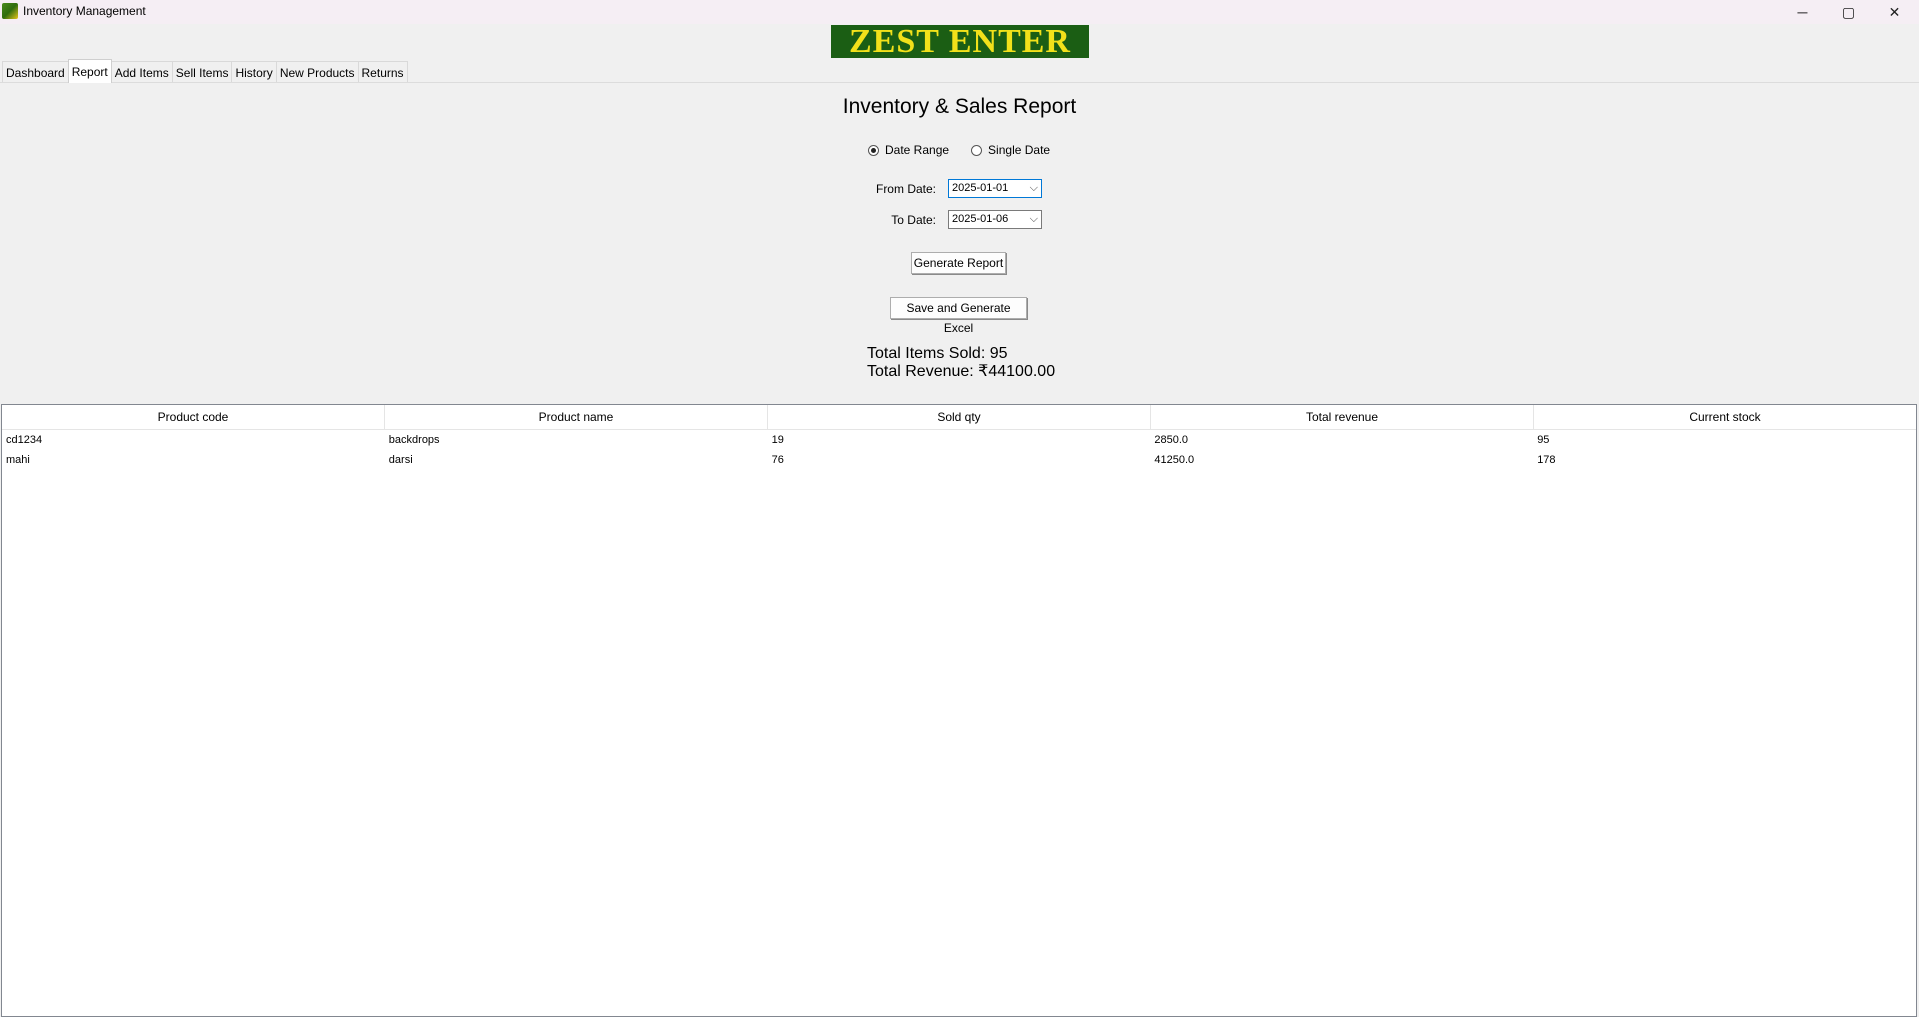 This screenshot has height=1017, width=1919. I want to click on generate-report-button: Generate Report, so click(958, 263).